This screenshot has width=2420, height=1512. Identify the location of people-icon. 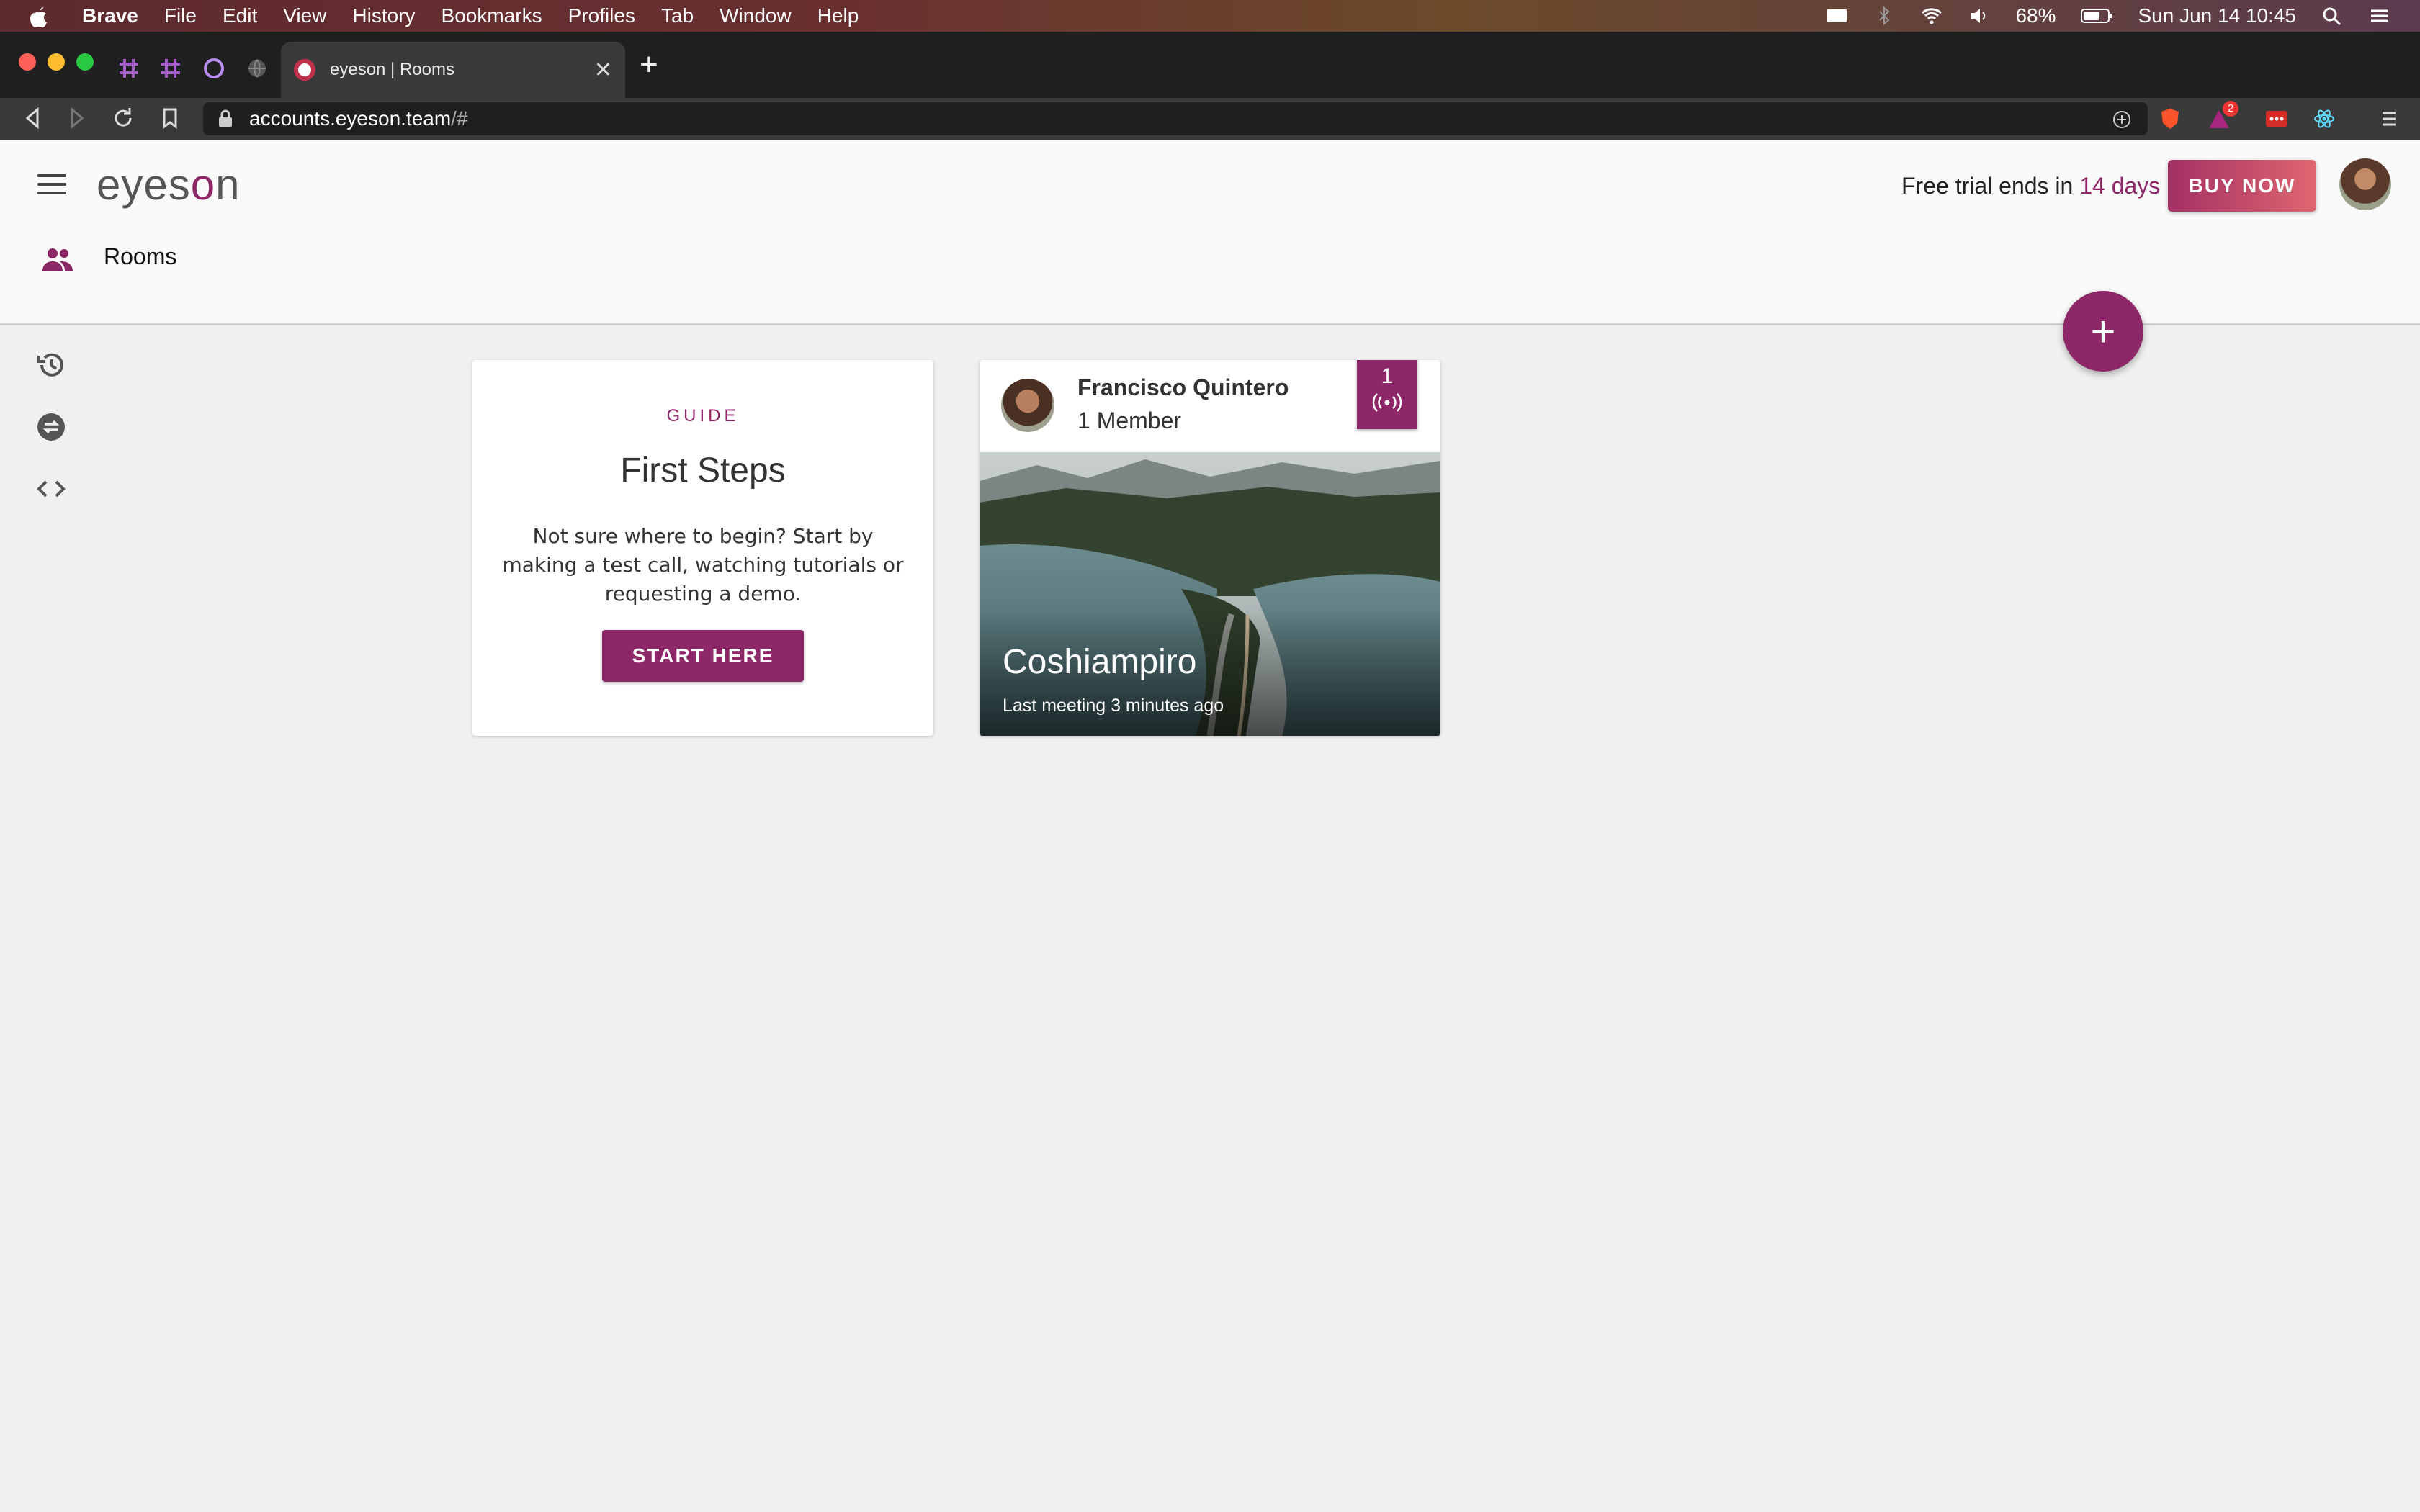
(57, 259).